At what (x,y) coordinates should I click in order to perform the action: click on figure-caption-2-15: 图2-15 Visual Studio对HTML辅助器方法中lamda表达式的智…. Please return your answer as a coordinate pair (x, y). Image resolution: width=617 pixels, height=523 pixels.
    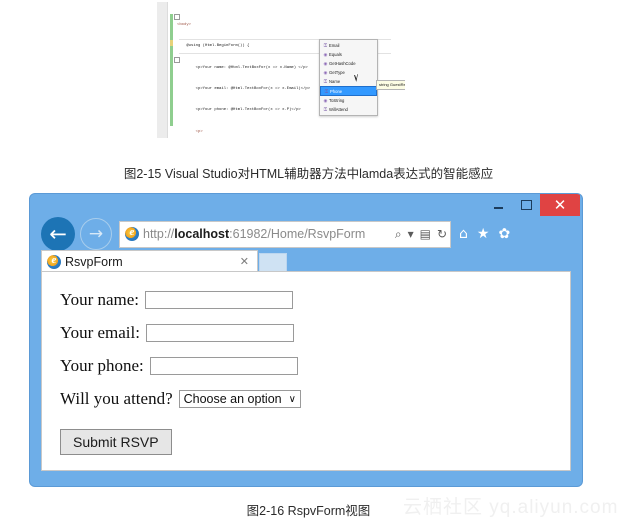
    Looking at the image, I should click on (308, 174).